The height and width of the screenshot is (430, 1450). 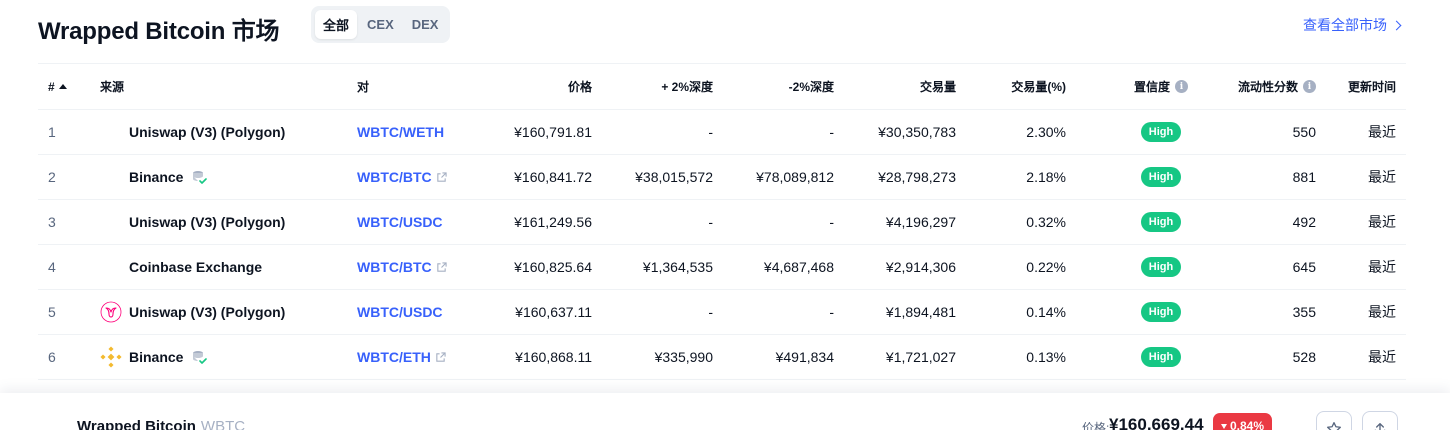 I want to click on price-change-badge: 0.84%, so click(x=1243, y=421).